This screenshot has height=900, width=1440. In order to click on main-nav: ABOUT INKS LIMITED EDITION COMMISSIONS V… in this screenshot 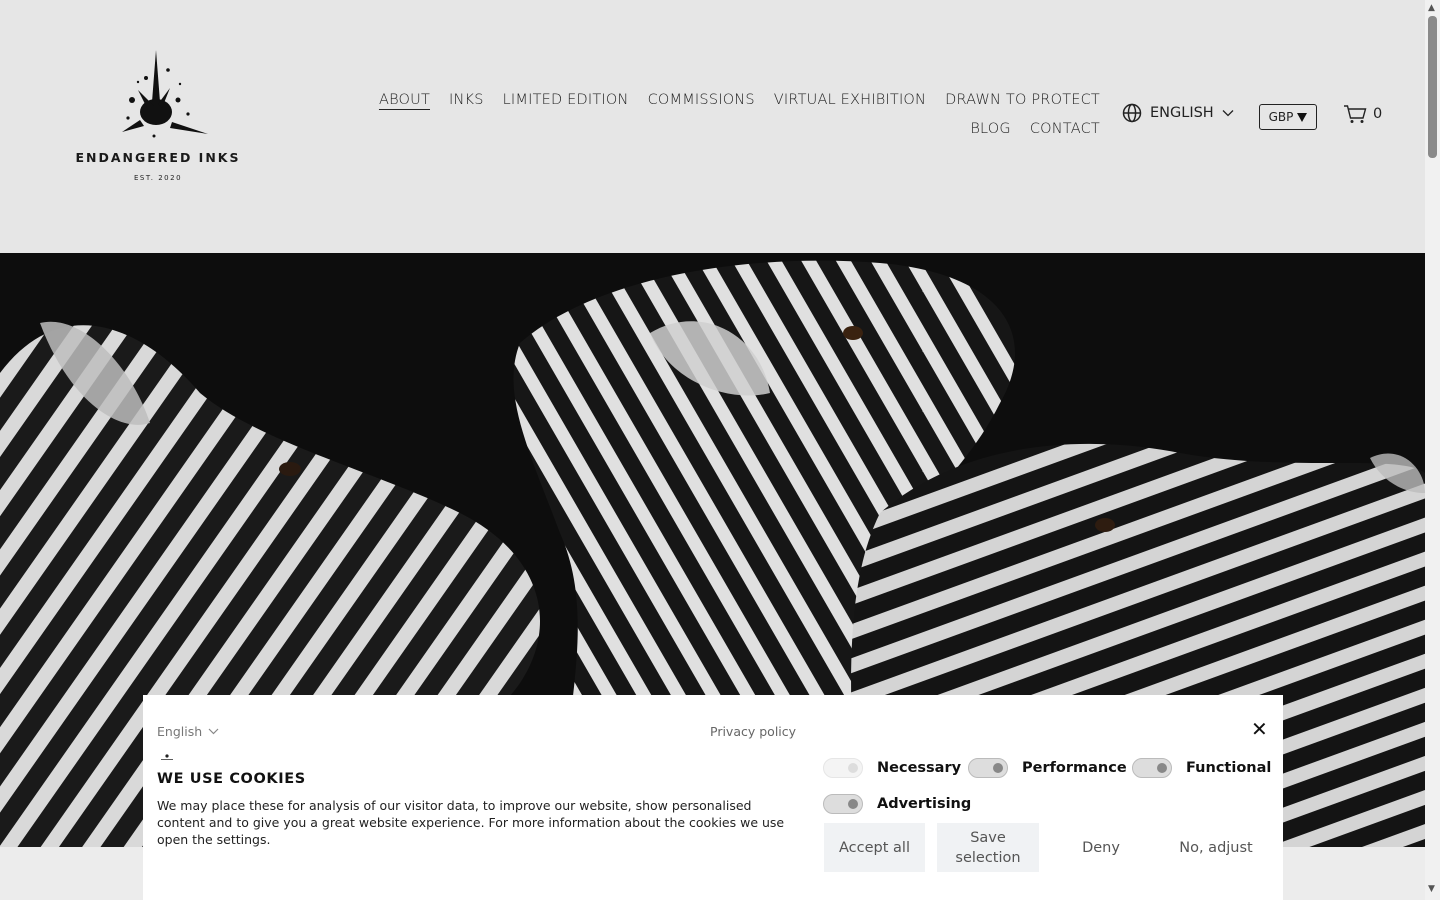, I will do `click(720, 115)`.